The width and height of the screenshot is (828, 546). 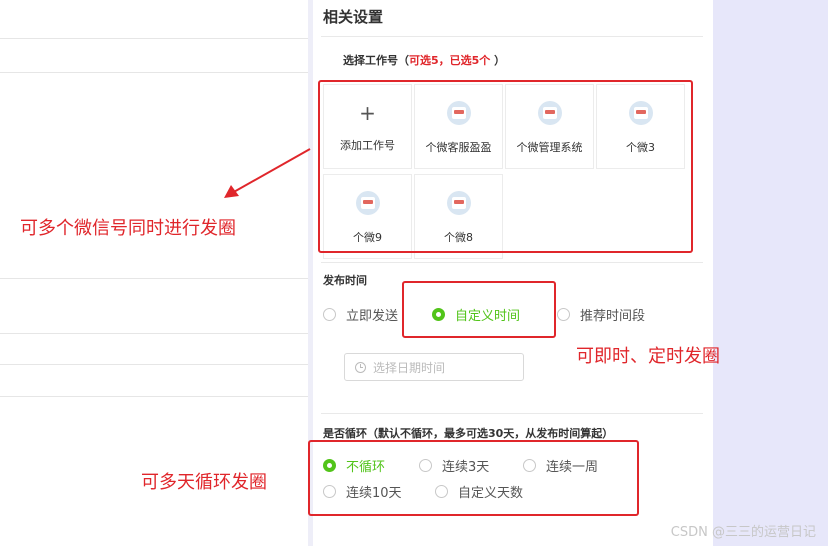 What do you see at coordinates (376, 60) in the screenshot?
I see `label-prefix: 选择工作号（` at bounding box center [376, 60].